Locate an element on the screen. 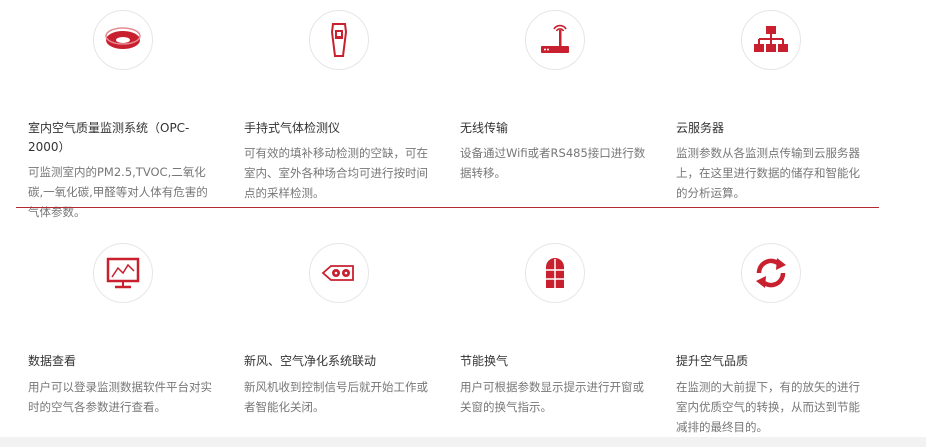  handheld-detector-icon is located at coordinates (339, 40).